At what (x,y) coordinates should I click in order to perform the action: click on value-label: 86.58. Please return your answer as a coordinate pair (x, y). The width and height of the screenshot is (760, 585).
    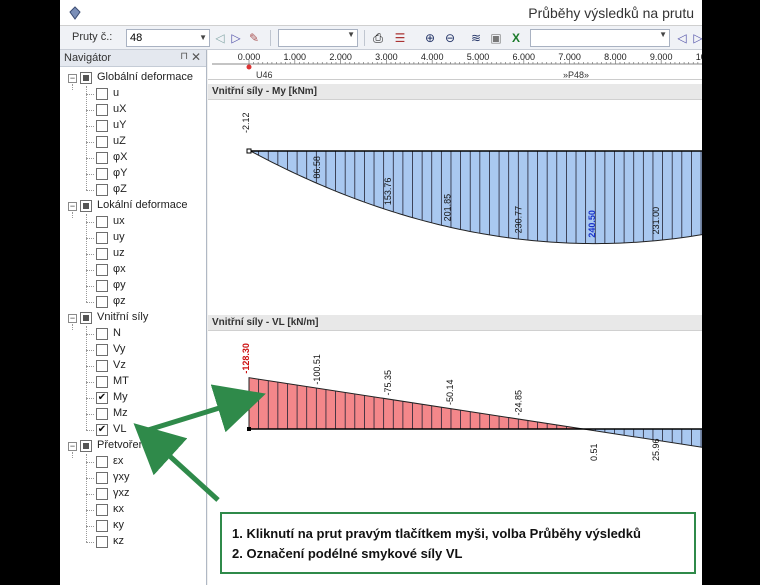
    Looking at the image, I should click on (317, 167).